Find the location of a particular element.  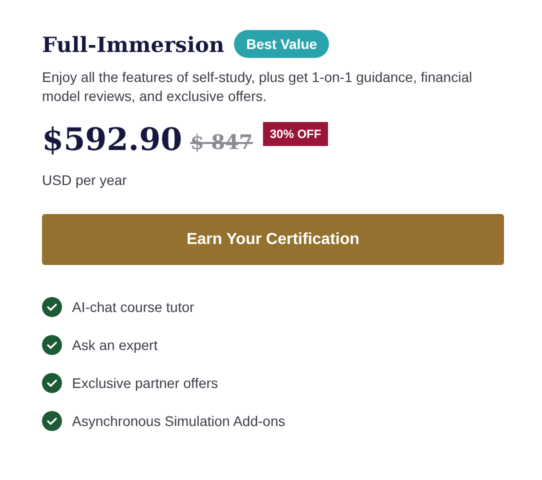

plan-description: Enjoy all the features of self-study, plus get 1-on-1 guidance, financial model reviews, and exclusive offers. is located at coordinates (258, 87).